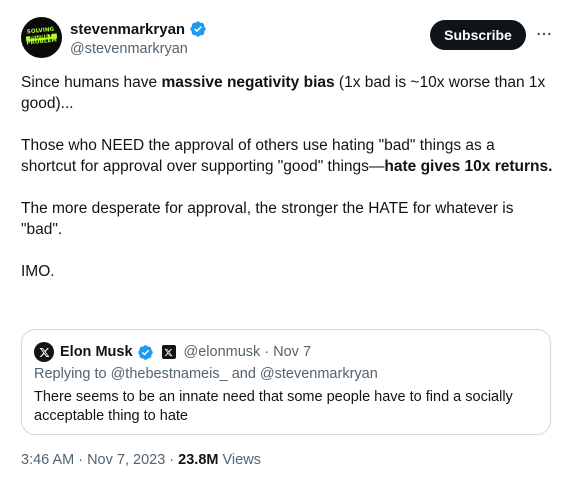 The width and height of the screenshot is (570, 483). I want to click on quoted-author-avatar, so click(44, 352).